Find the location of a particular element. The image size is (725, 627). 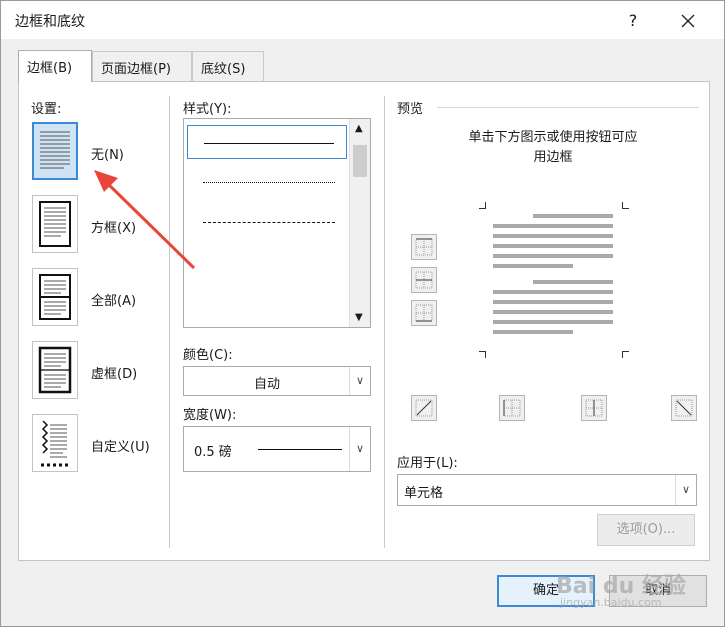

apply-to-select: 单元格 ∨ is located at coordinates (547, 490).